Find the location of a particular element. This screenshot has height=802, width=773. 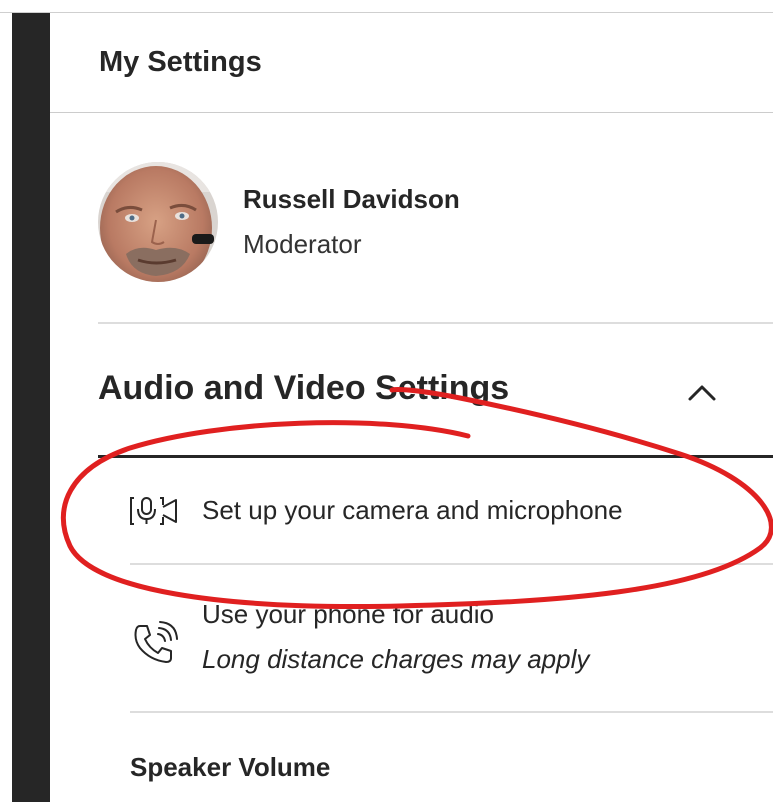

section-divider is located at coordinates (435, 456).